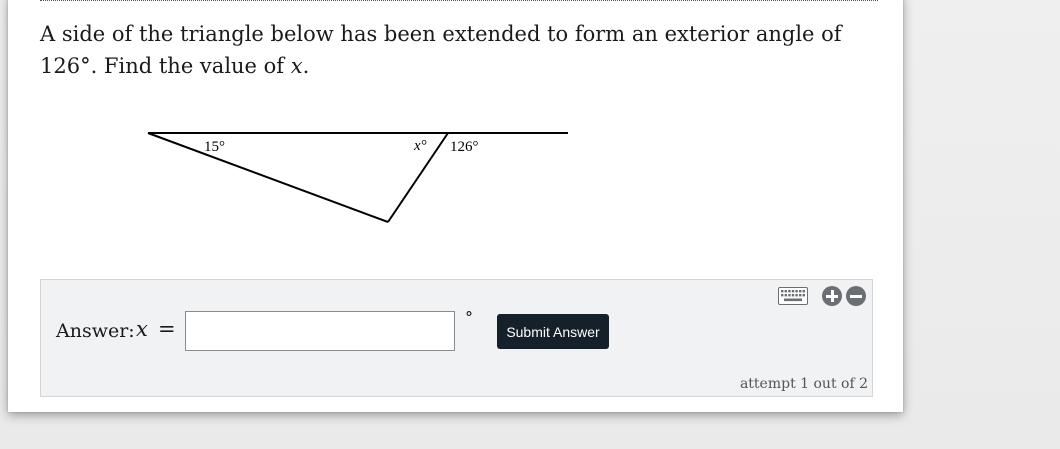  What do you see at coordinates (214, 147) in the screenshot?
I see `angle-15-label: 15°` at bounding box center [214, 147].